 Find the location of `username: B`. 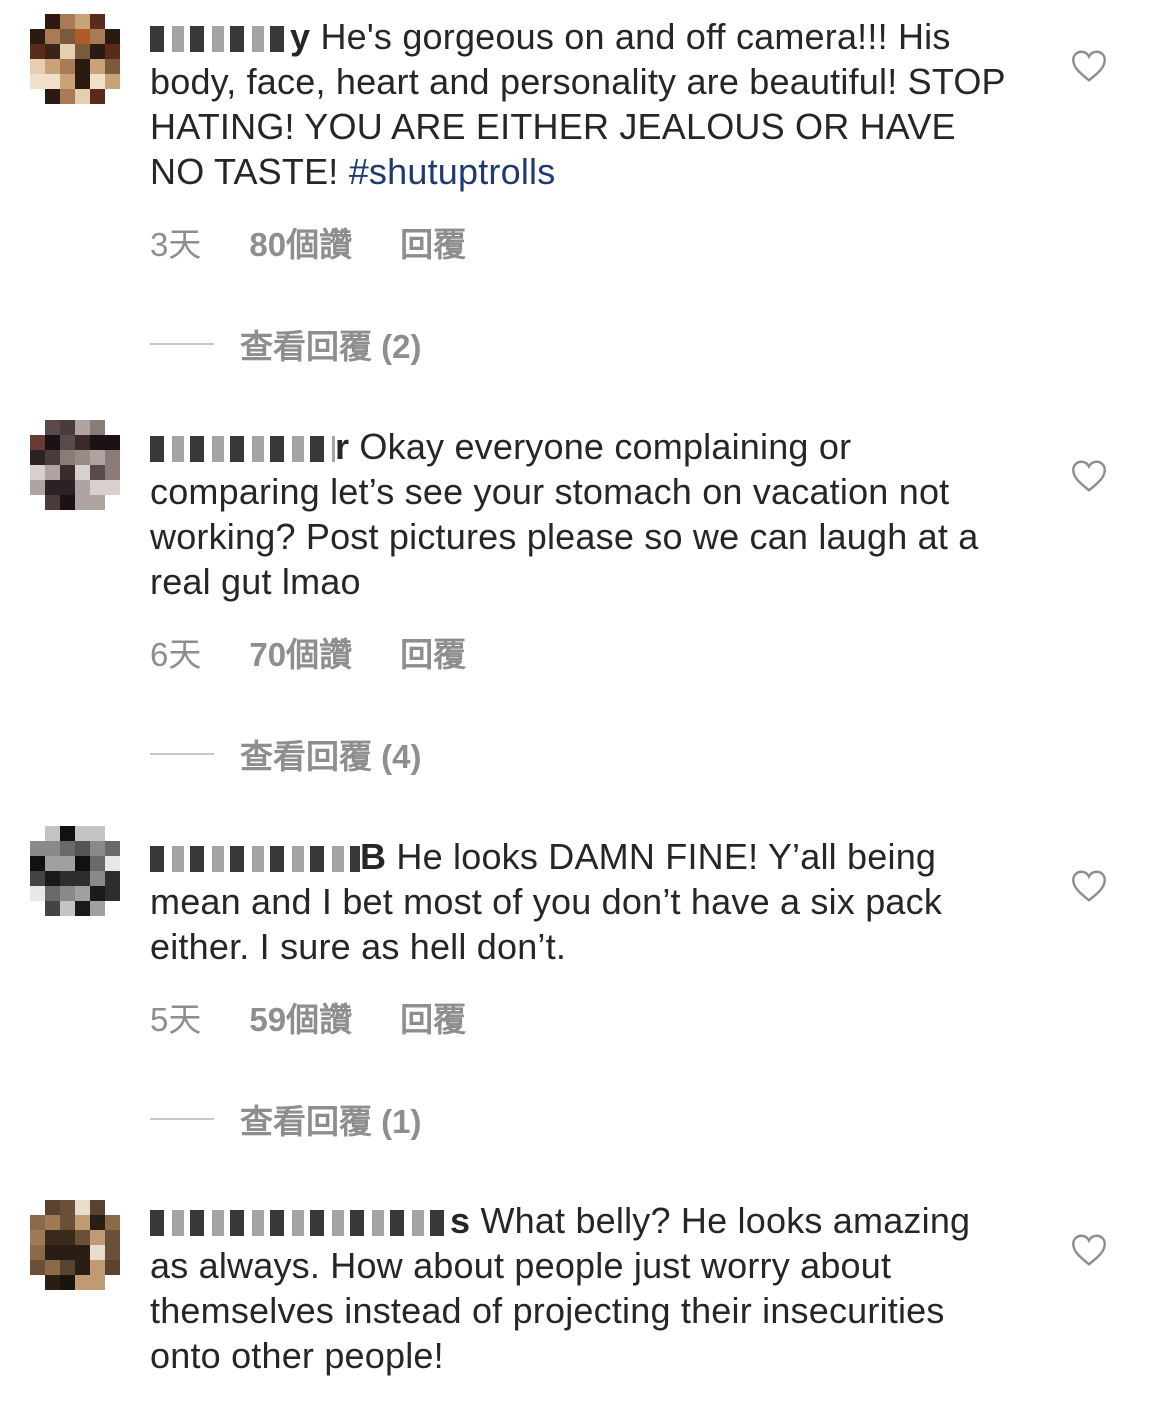

username: B is located at coordinates (373, 856).